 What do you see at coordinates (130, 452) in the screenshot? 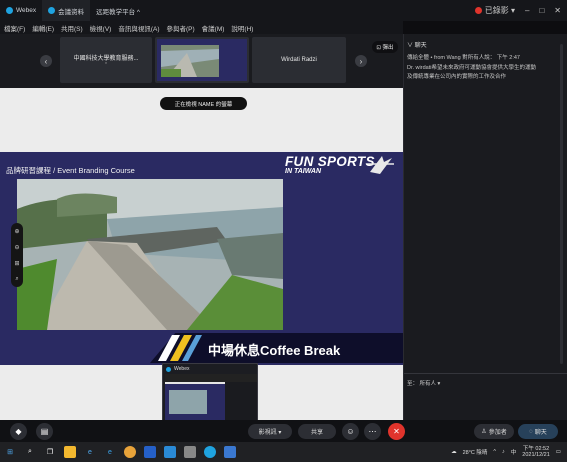
I see `chrome-icon` at bounding box center [130, 452].